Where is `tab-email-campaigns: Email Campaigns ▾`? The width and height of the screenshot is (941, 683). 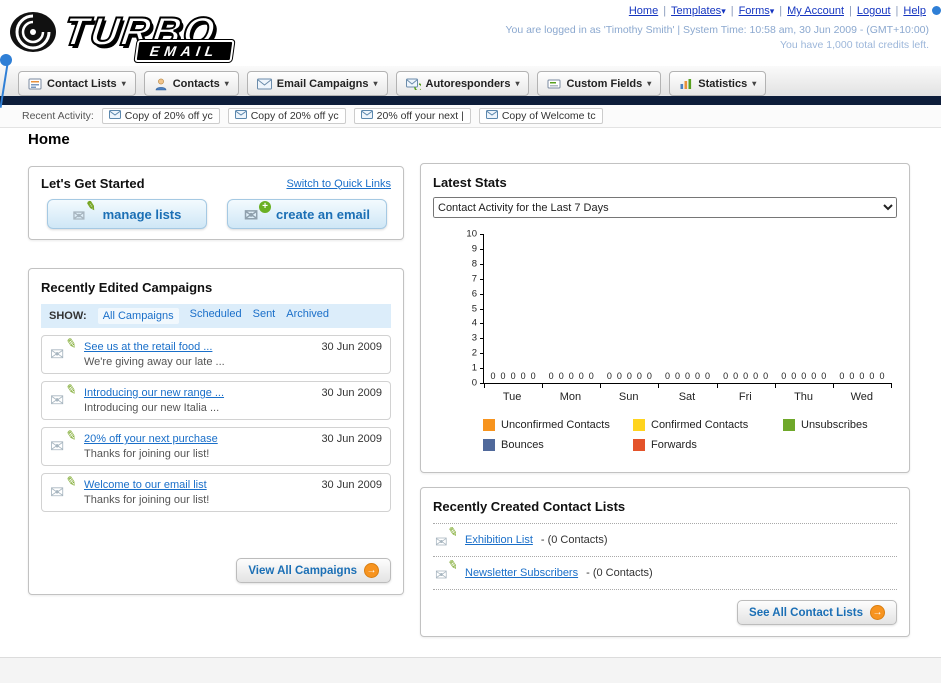
tab-email-campaigns: Email Campaigns ▾ is located at coordinates (317, 83).